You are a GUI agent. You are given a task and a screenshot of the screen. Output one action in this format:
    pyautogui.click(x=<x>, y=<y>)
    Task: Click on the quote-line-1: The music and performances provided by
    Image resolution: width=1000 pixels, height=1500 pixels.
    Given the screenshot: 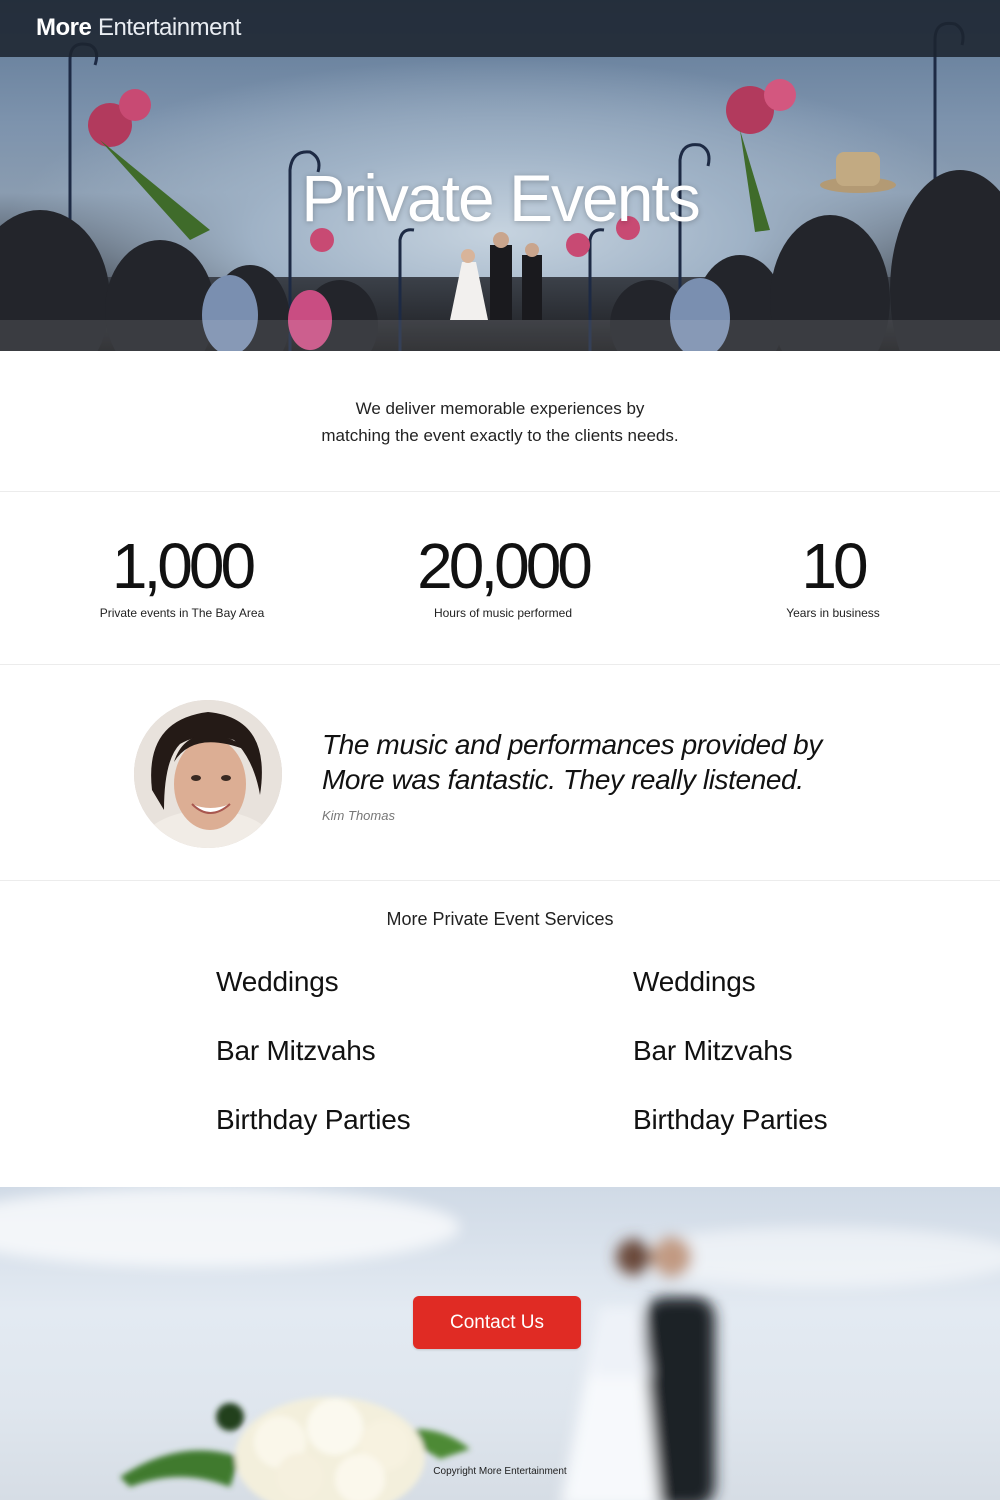 What is the action you would take?
    pyautogui.click(x=572, y=744)
    